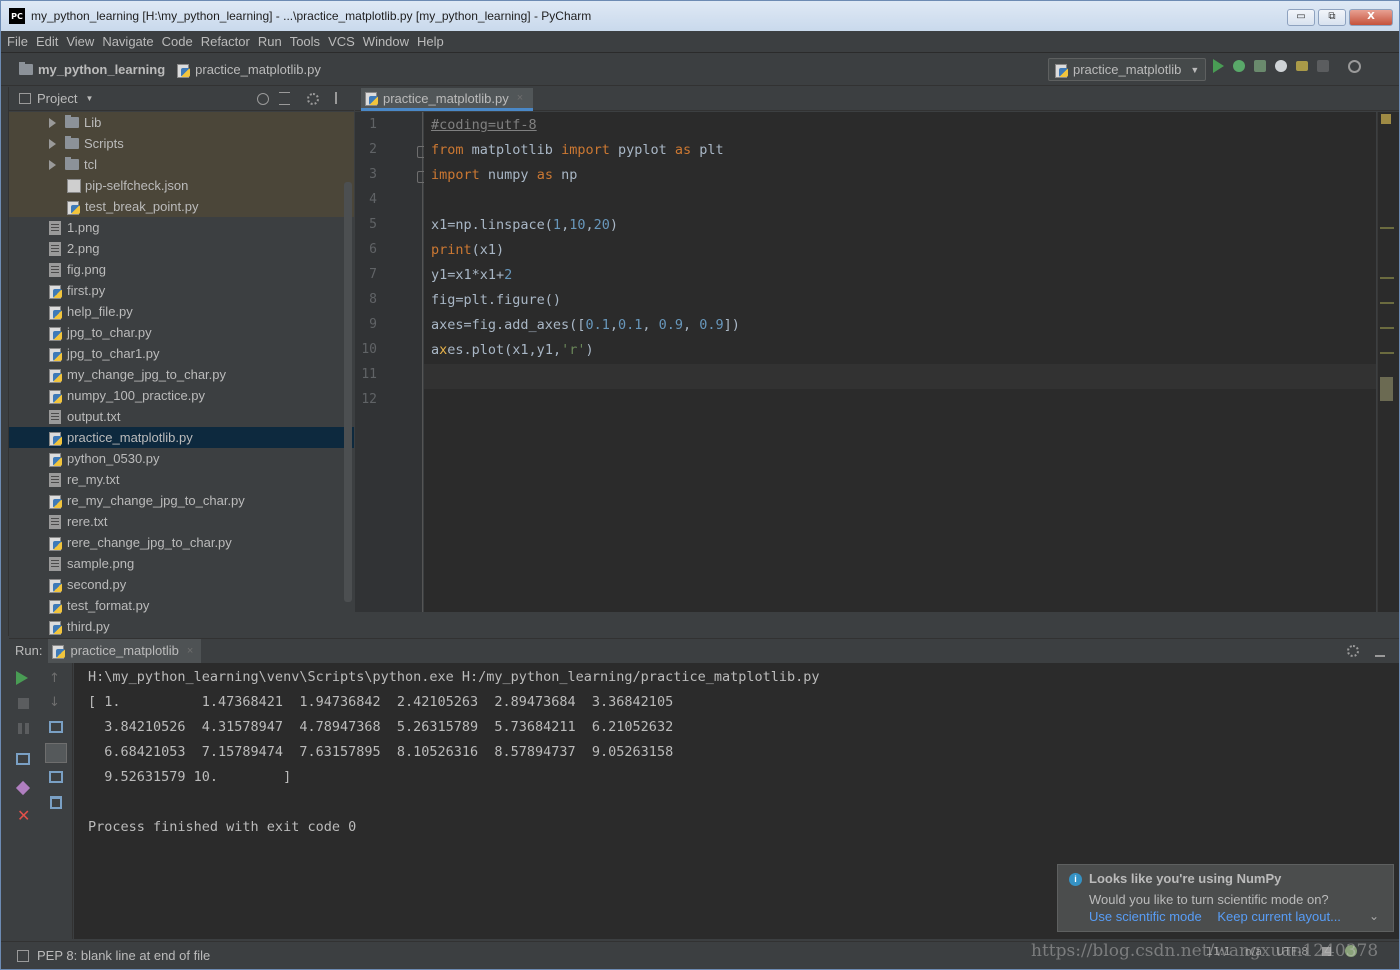  I want to click on run-configuration-select: practice_matplotlib ▼, so click(1127, 69).